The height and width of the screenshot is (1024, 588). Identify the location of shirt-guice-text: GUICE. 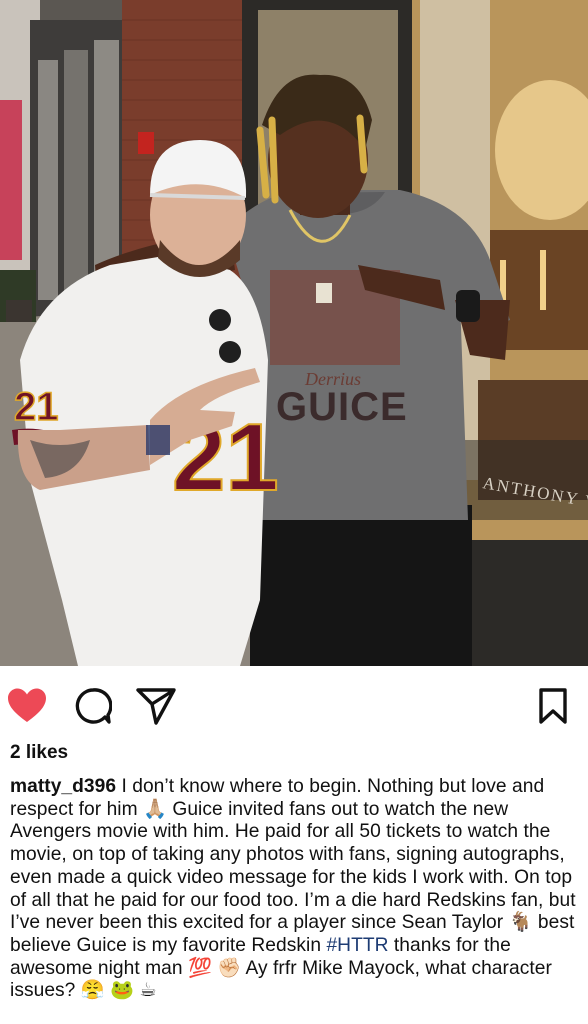
(342, 407).